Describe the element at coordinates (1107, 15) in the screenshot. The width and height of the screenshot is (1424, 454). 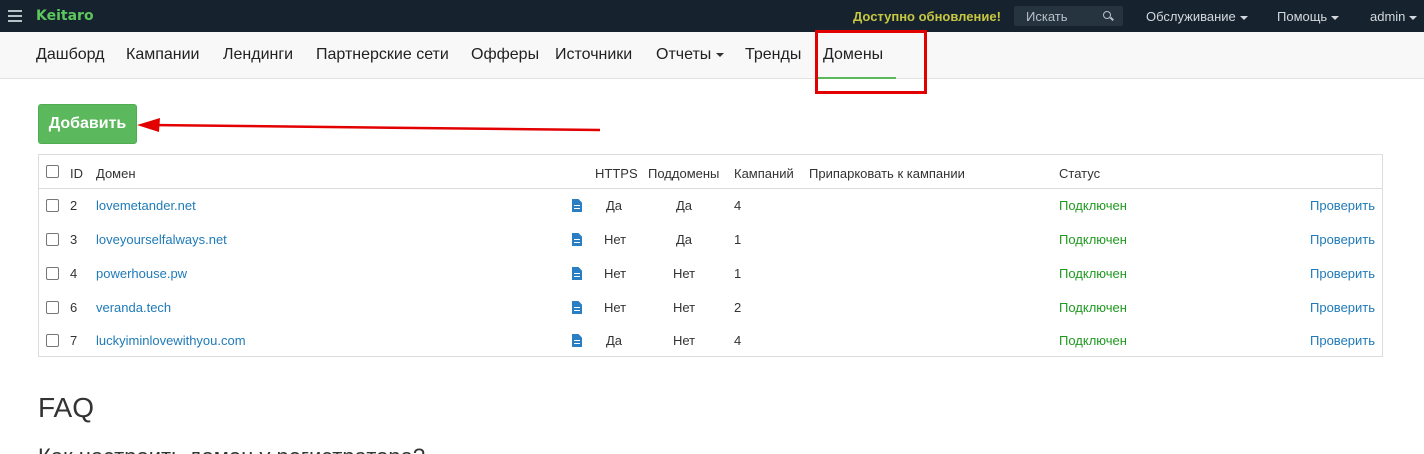
I see `search-icon` at that location.